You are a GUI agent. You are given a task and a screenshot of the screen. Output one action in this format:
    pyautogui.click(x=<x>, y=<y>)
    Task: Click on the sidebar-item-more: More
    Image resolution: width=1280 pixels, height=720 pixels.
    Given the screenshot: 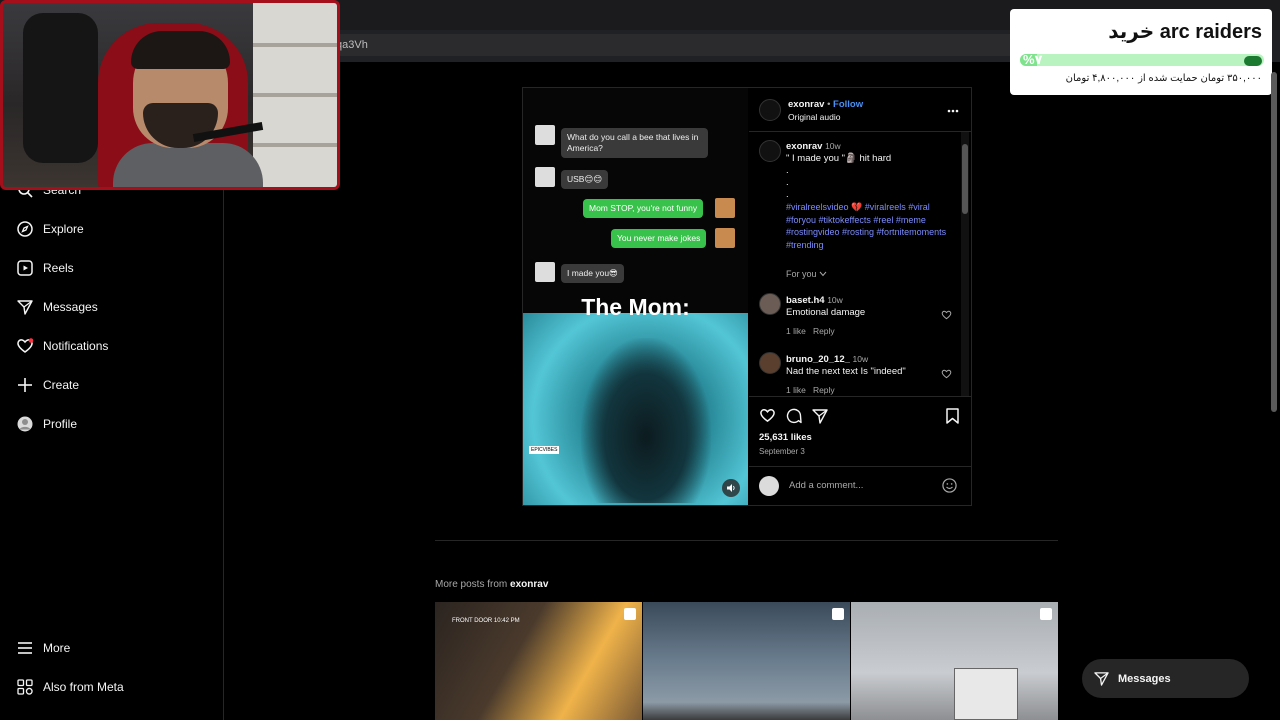 What is the action you would take?
    pyautogui.click(x=43, y=648)
    